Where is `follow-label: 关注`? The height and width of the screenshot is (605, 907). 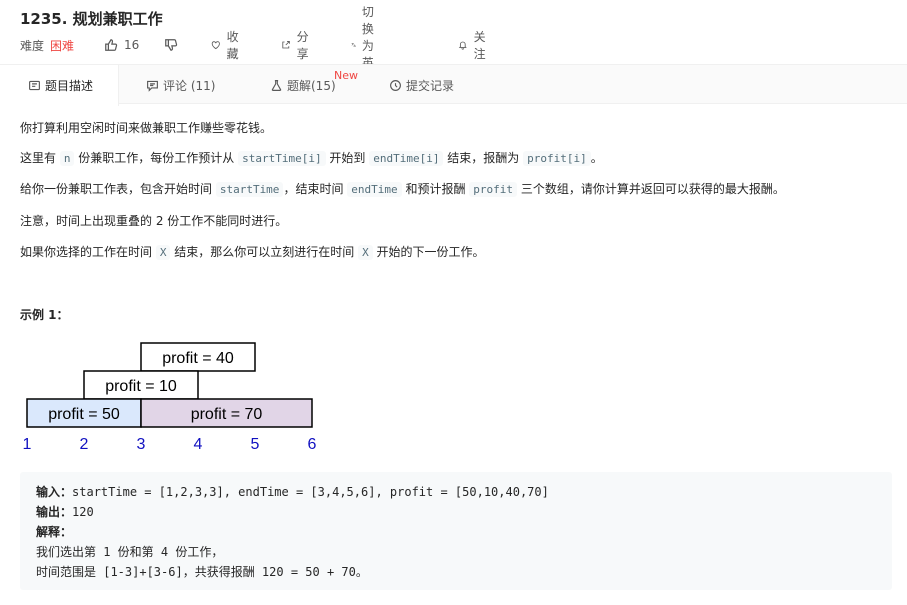
follow-label: 关注 is located at coordinates (479, 45).